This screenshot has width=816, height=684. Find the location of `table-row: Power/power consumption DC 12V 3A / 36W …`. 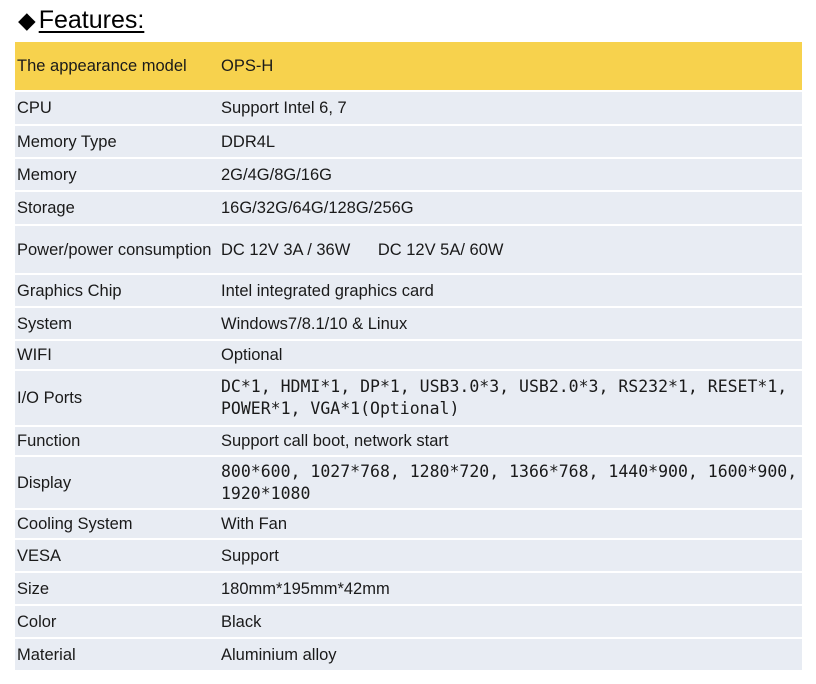

table-row: Power/power consumption DC 12V 3A / 36W … is located at coordinates (408, 250).